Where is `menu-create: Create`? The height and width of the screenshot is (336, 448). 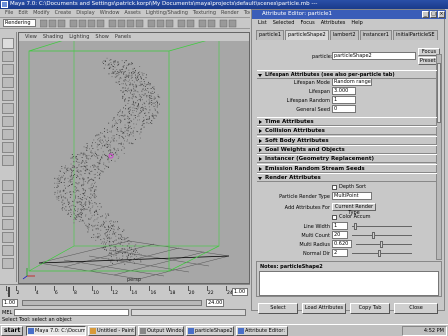
menu-create: Create is located at coordinates (63, 13).